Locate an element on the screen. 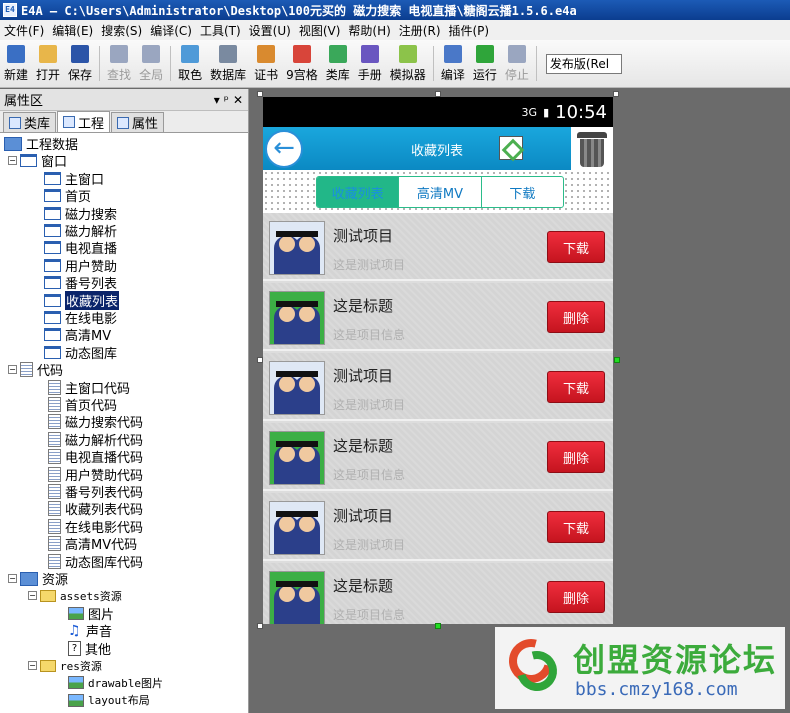 The image size is (790, 713). toolbar-button: 全局 is located at coordinates (151, 63).